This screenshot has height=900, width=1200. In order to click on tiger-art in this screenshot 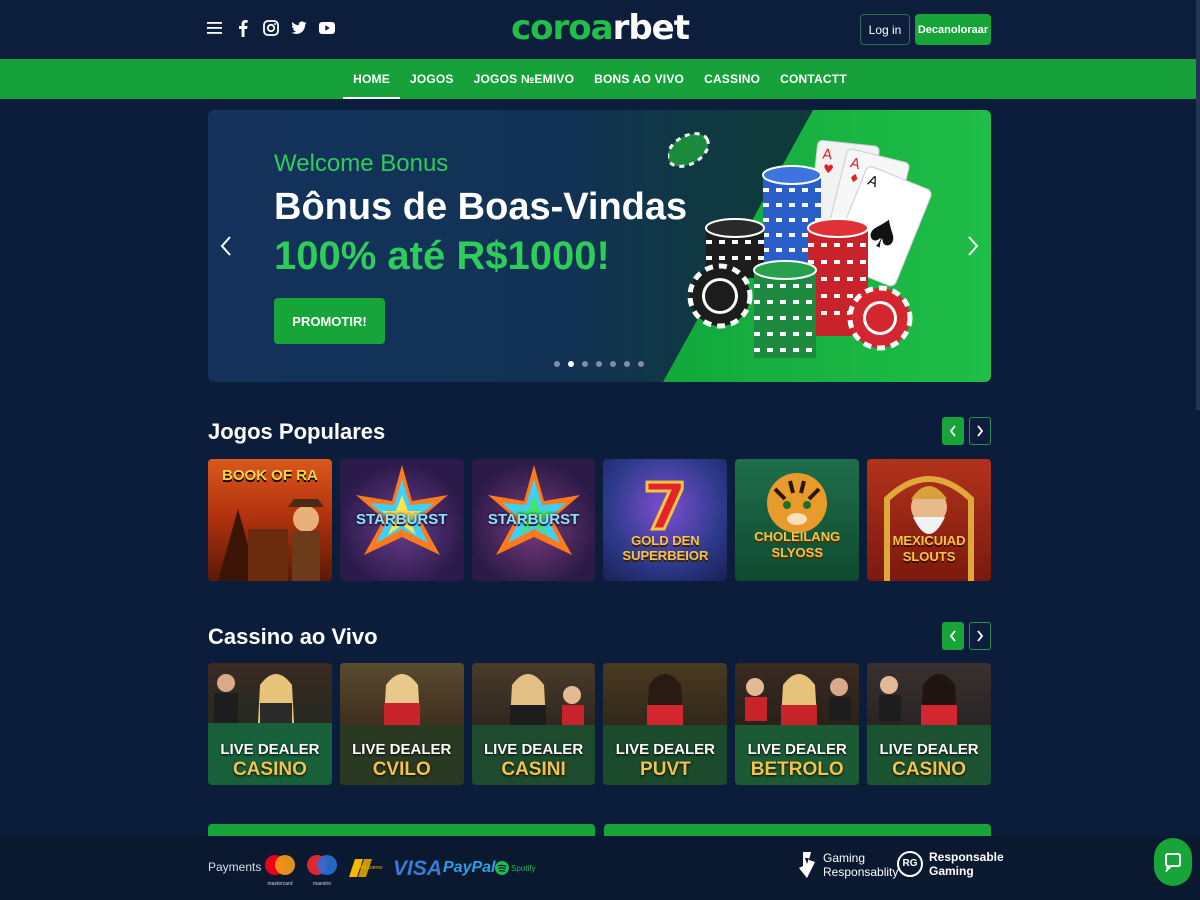, I will do `click(797, 503)`.